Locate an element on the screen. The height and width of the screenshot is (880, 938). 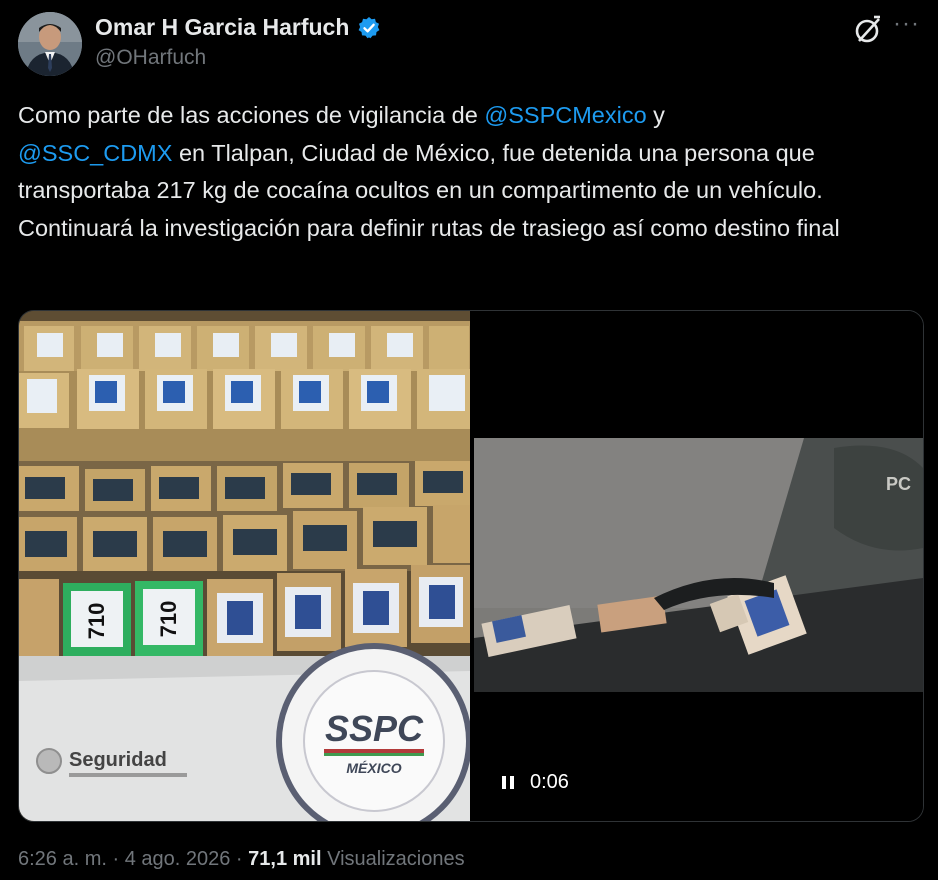
avatar-image is located at coordinates (50, 44).